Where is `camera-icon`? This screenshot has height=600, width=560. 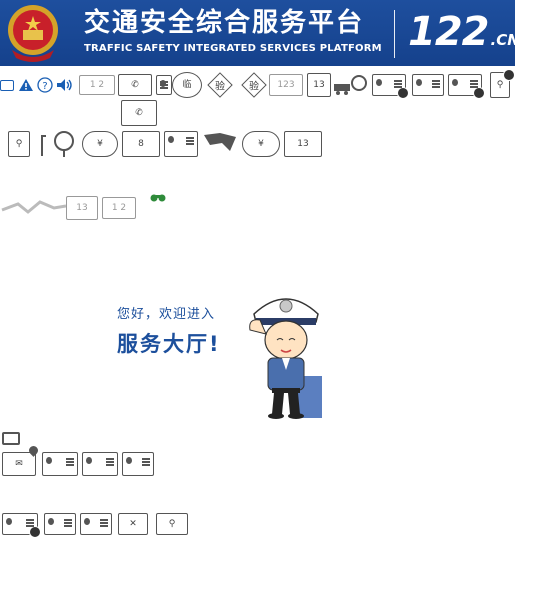
camera-icon is located at coordinates (11, 438).